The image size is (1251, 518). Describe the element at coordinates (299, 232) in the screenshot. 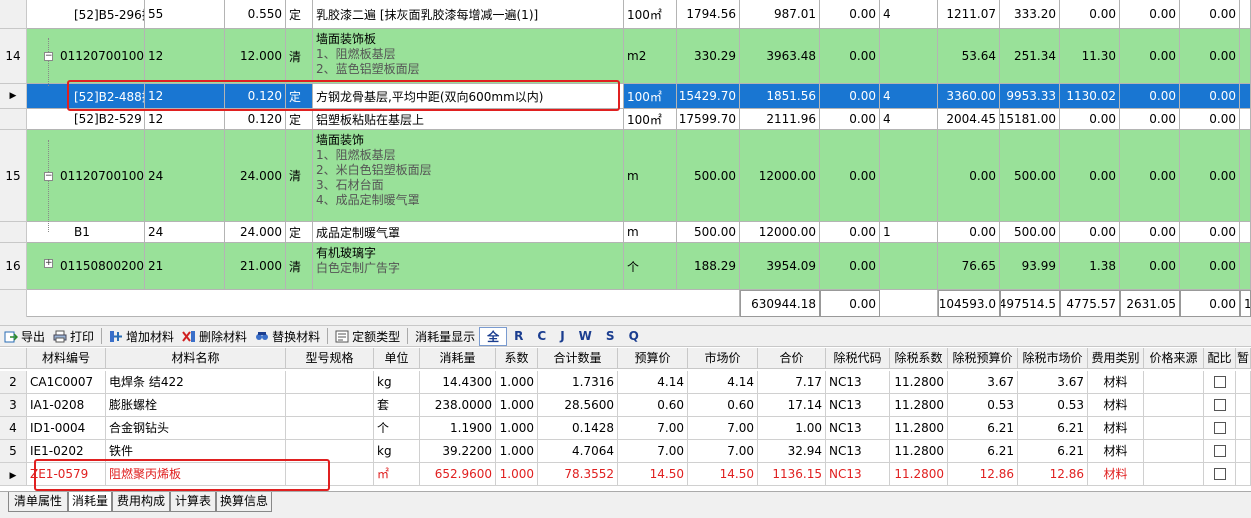

I see `type-cell: 定` at that location.